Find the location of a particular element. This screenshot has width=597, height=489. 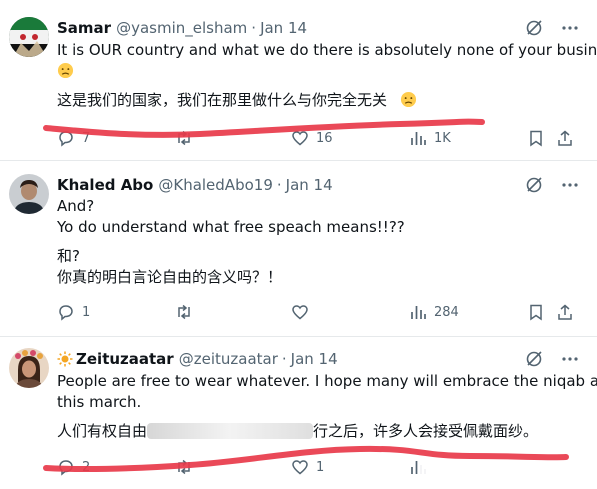

views-count: 1K is located at coordinates (442, 138).